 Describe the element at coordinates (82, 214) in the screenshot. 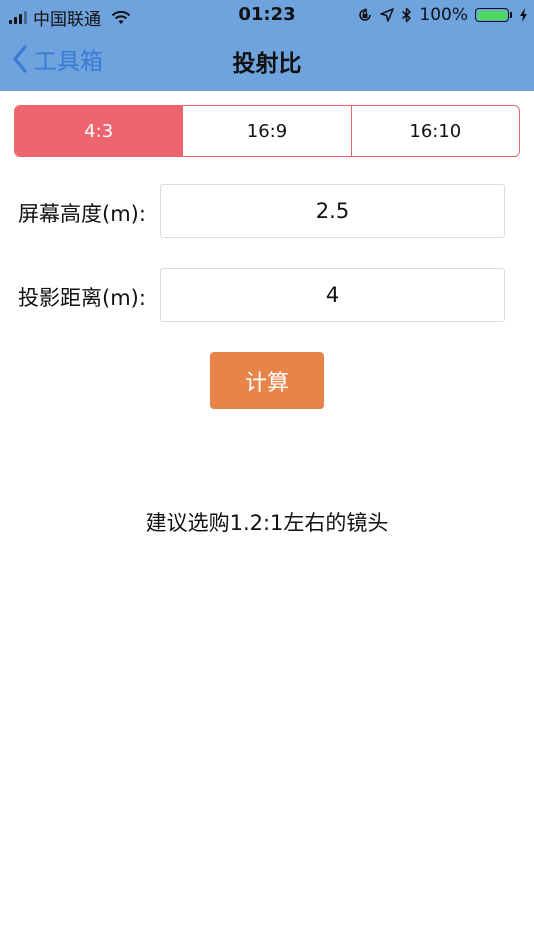

I see `screen-height-label: 屏幕高度(m):` at that location.